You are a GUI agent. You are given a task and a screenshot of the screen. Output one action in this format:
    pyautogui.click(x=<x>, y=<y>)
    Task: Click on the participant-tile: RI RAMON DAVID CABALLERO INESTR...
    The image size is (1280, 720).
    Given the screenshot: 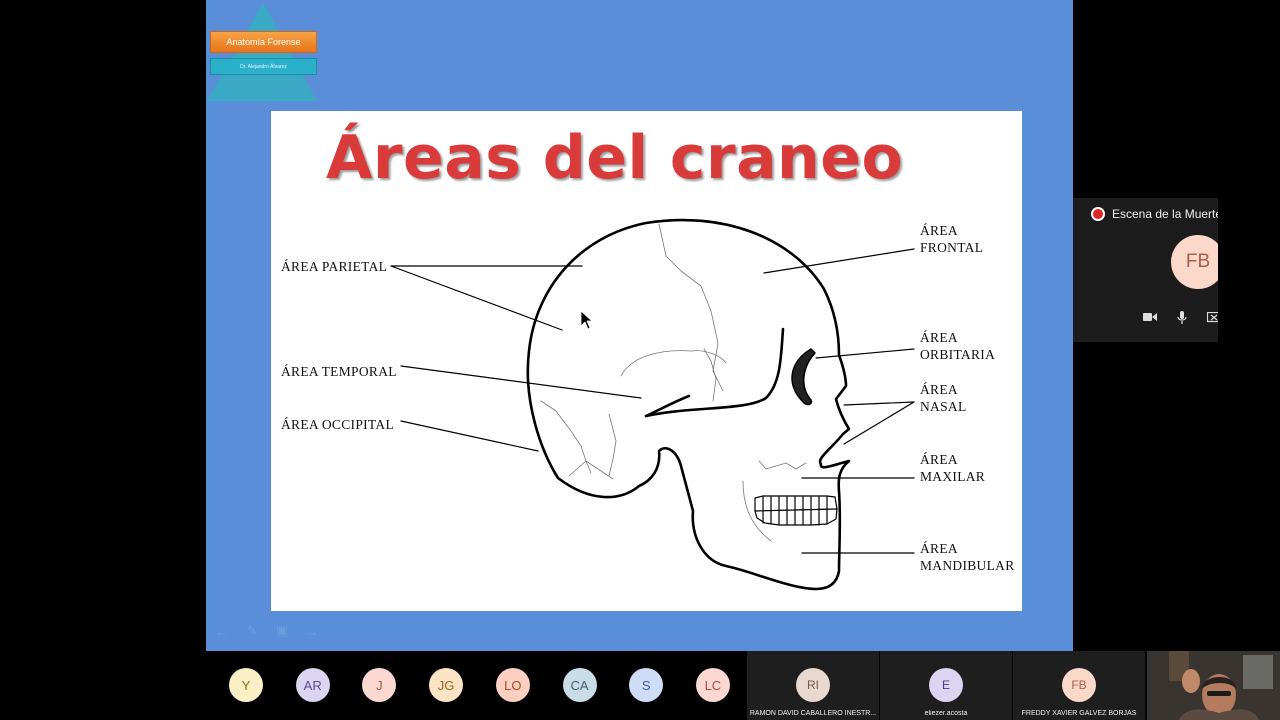 What is the action you would take?
    pyautogui.click(x=813, y=685)
    